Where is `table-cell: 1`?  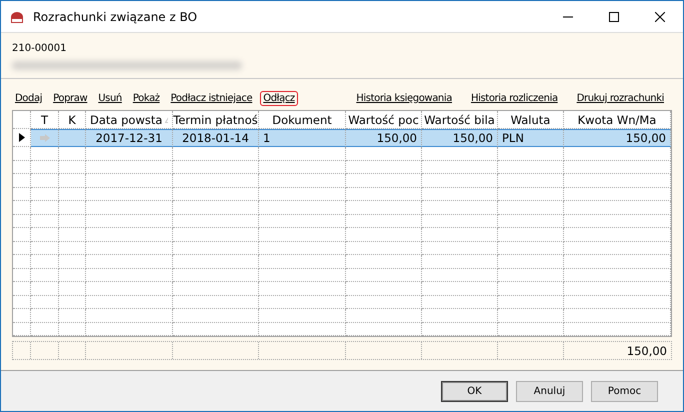 table-cell: 1 is located at coordinates (302, 138).